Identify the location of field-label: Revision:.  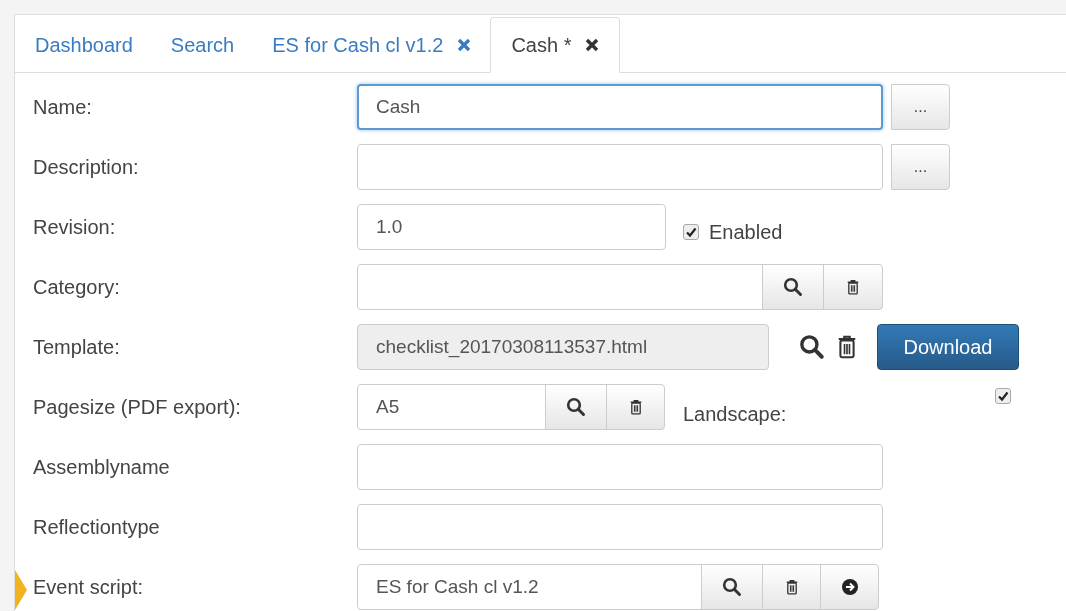
(74, 227).